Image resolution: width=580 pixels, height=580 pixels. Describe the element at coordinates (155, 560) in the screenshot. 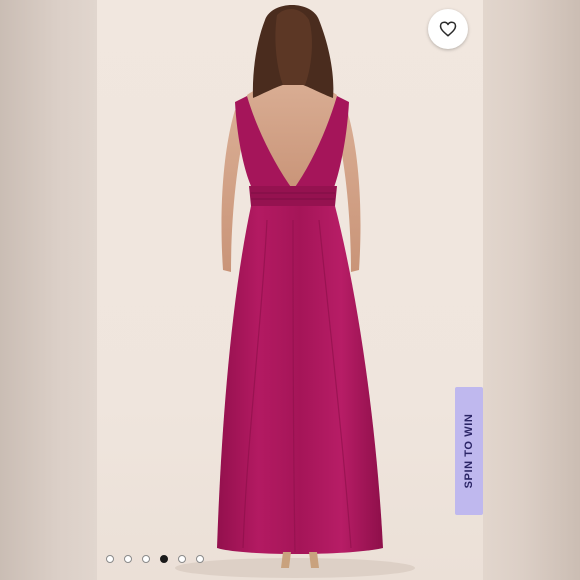

I see `carousel-indicator` at that location.